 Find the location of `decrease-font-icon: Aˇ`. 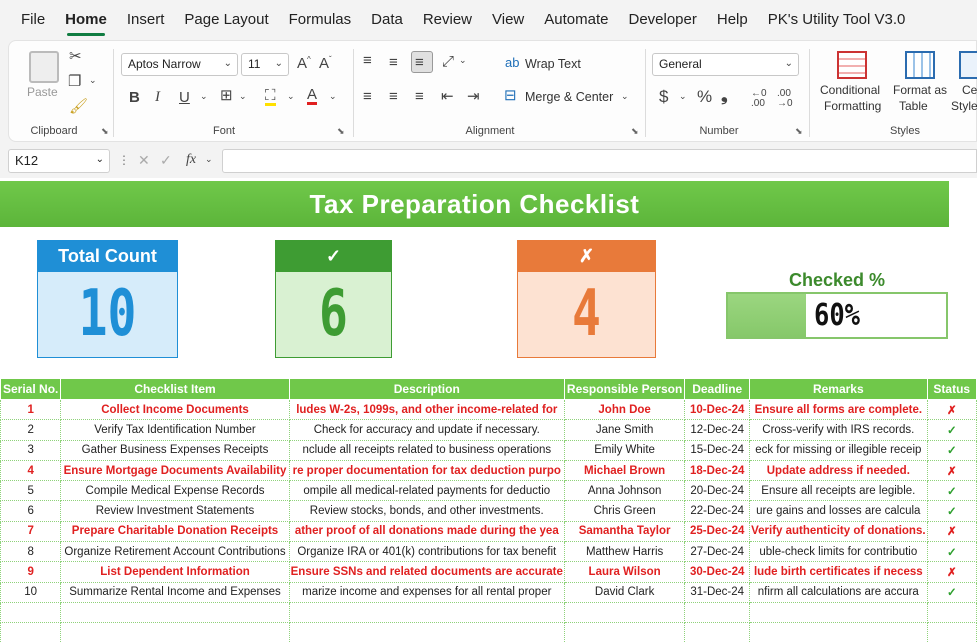

decrease-font-icon: Aˇ is located at coordinates (325, 64).